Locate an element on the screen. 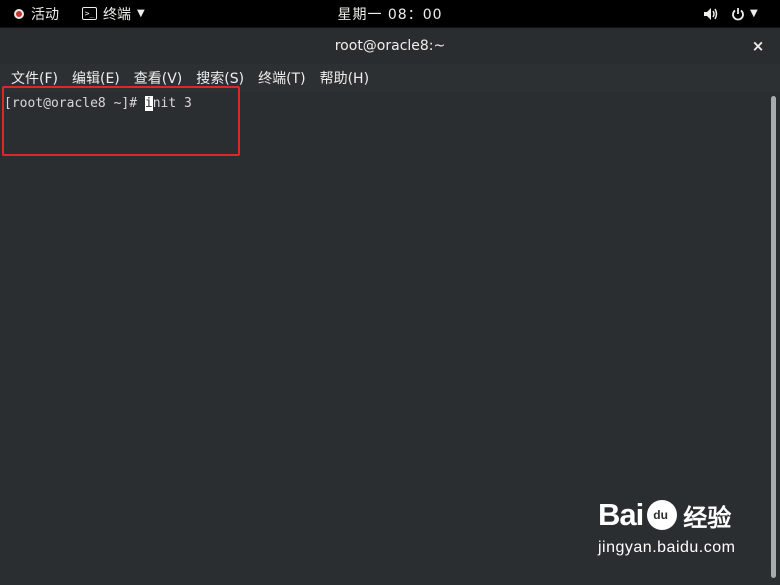 The image size is (780, 585). menu-edit: 编辑(E) is located at coordinates (96, 78).